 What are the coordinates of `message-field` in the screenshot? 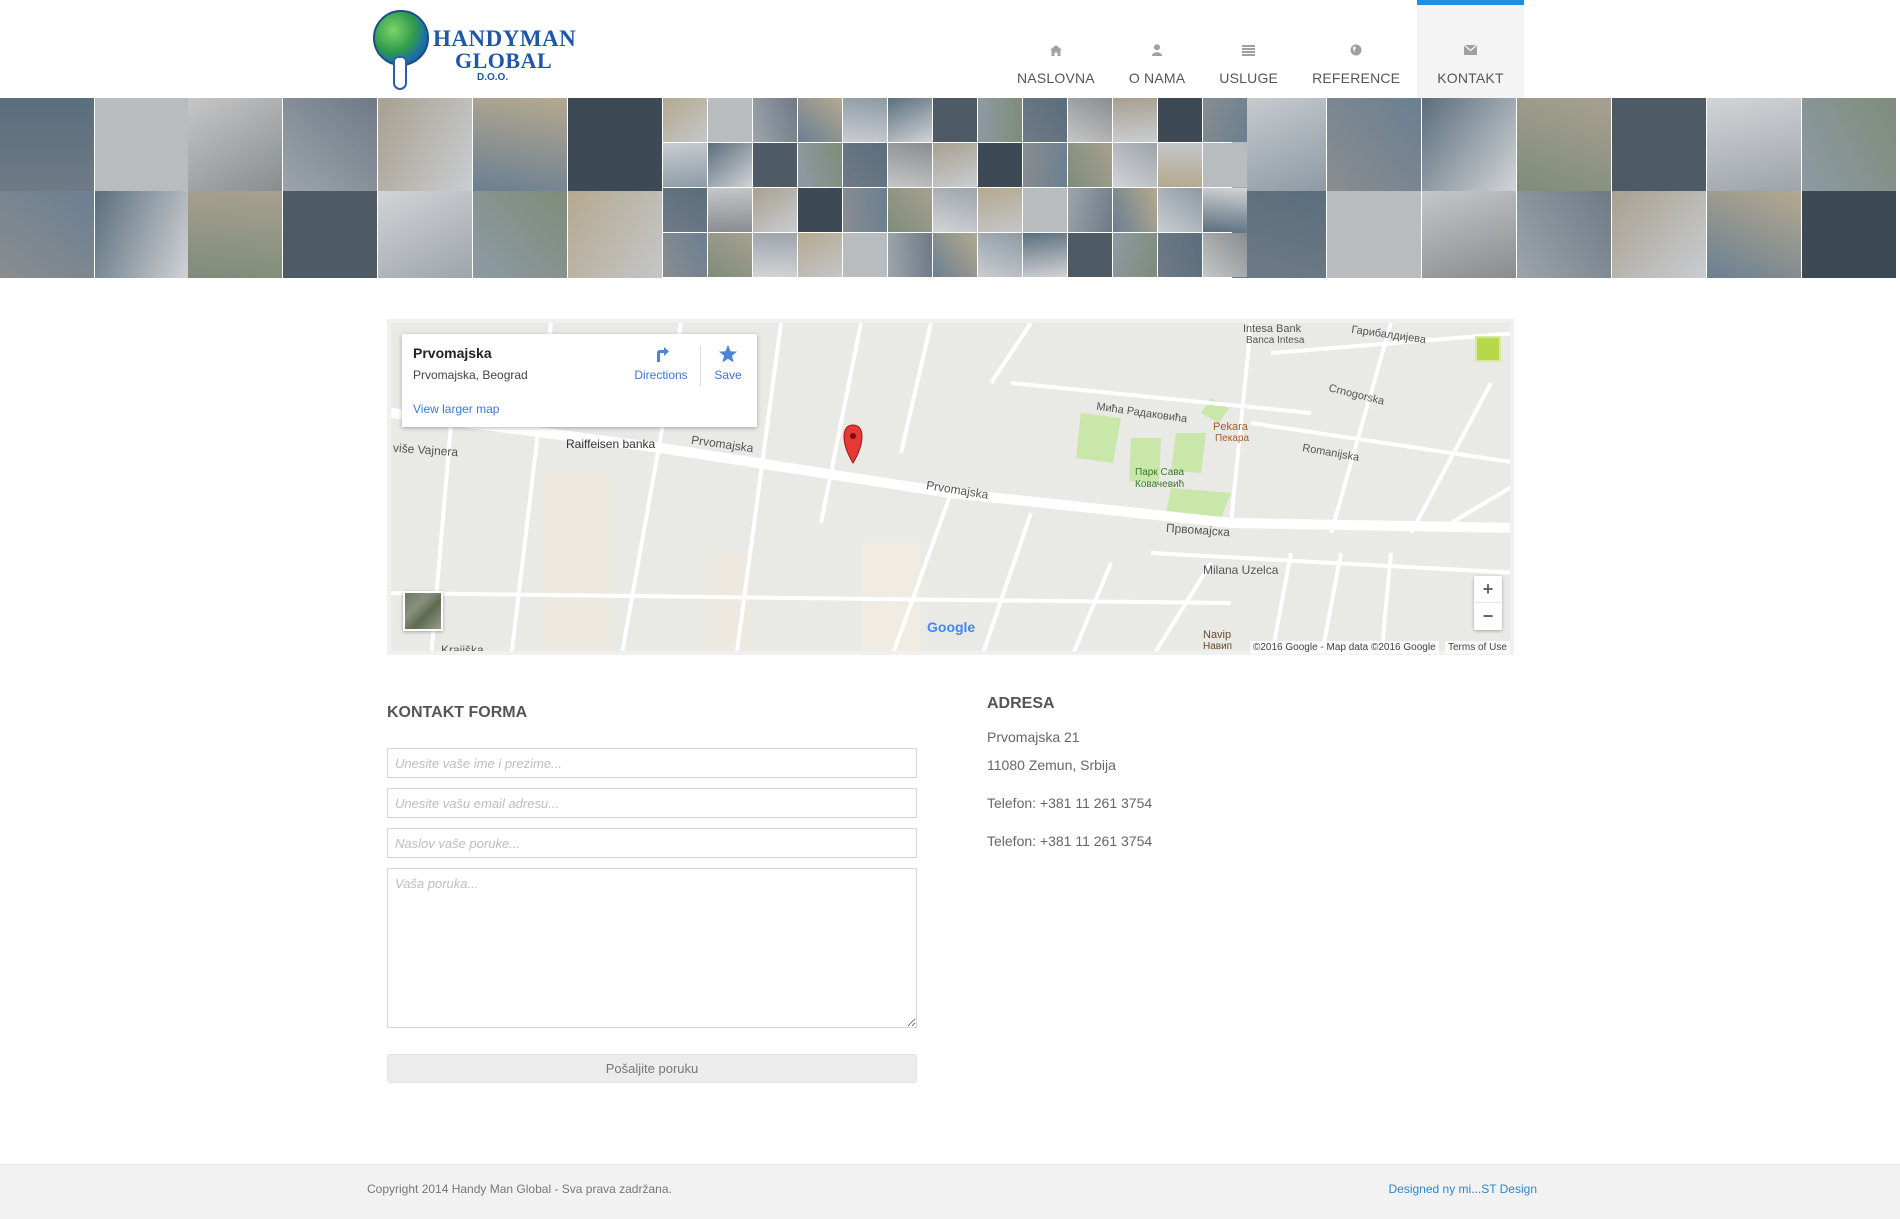 It's located at (652, 948).